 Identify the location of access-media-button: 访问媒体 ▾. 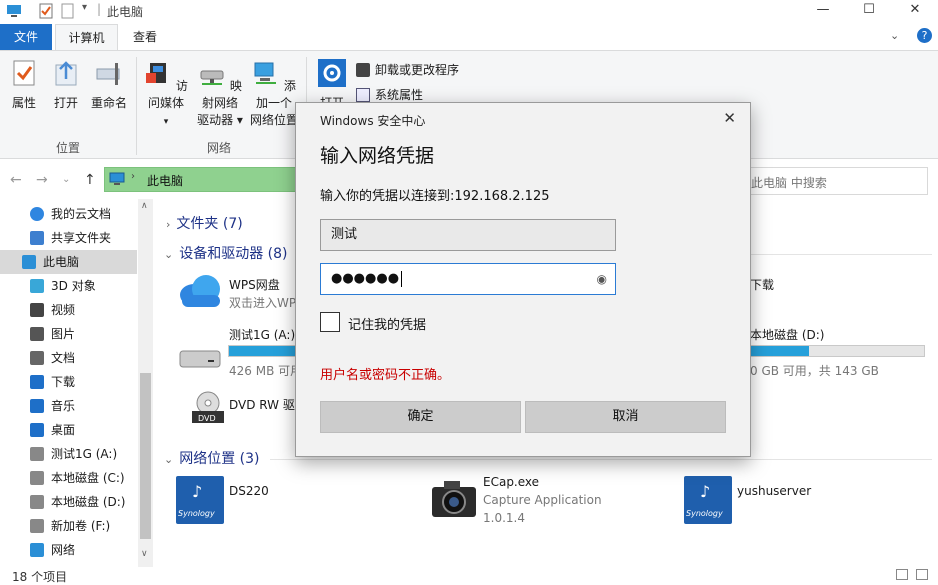
(166, 95).